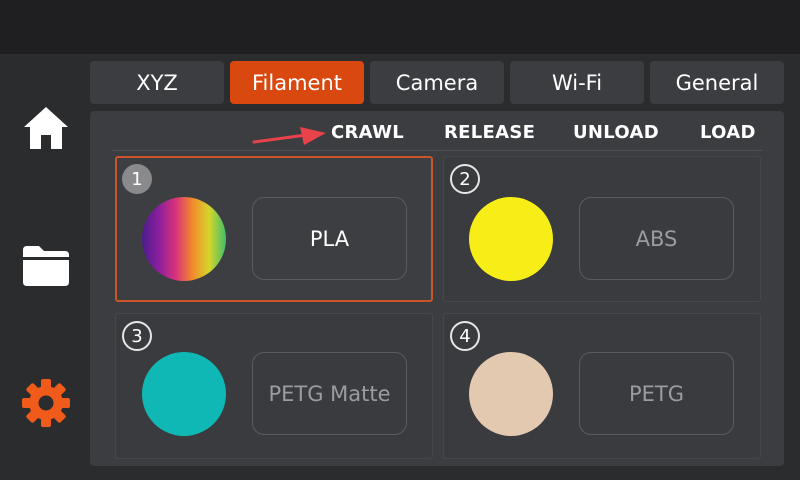  Describe the element at coordinates (289, 136) in the screenshot. I see `annotation-arrow-icon` at that location.